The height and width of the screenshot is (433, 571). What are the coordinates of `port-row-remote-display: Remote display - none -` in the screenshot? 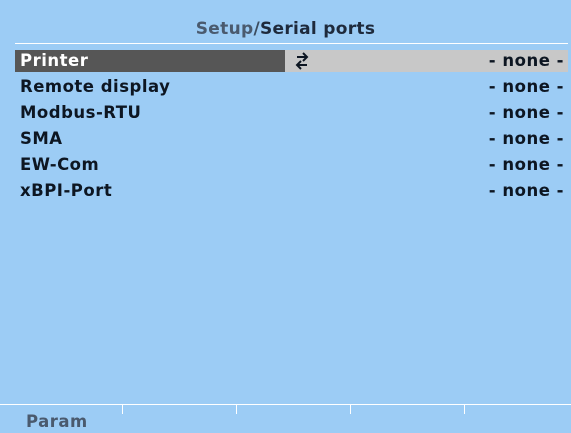 It's located at (291, 87).